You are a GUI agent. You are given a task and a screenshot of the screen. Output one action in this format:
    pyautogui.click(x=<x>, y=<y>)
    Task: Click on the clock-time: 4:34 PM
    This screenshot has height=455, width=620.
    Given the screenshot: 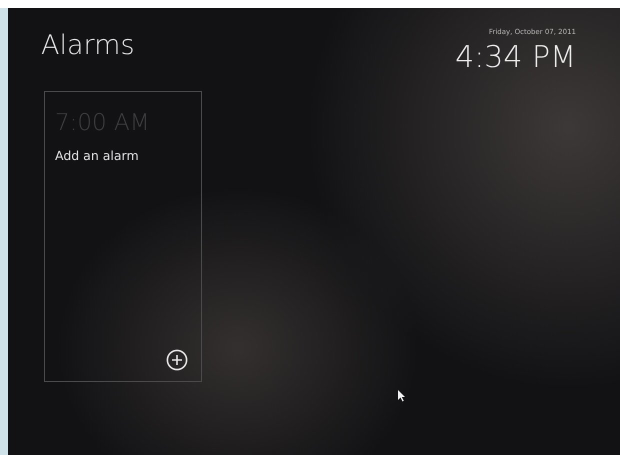 What is the action you would take?
    pyautogui.click(x=515, y=57)
    